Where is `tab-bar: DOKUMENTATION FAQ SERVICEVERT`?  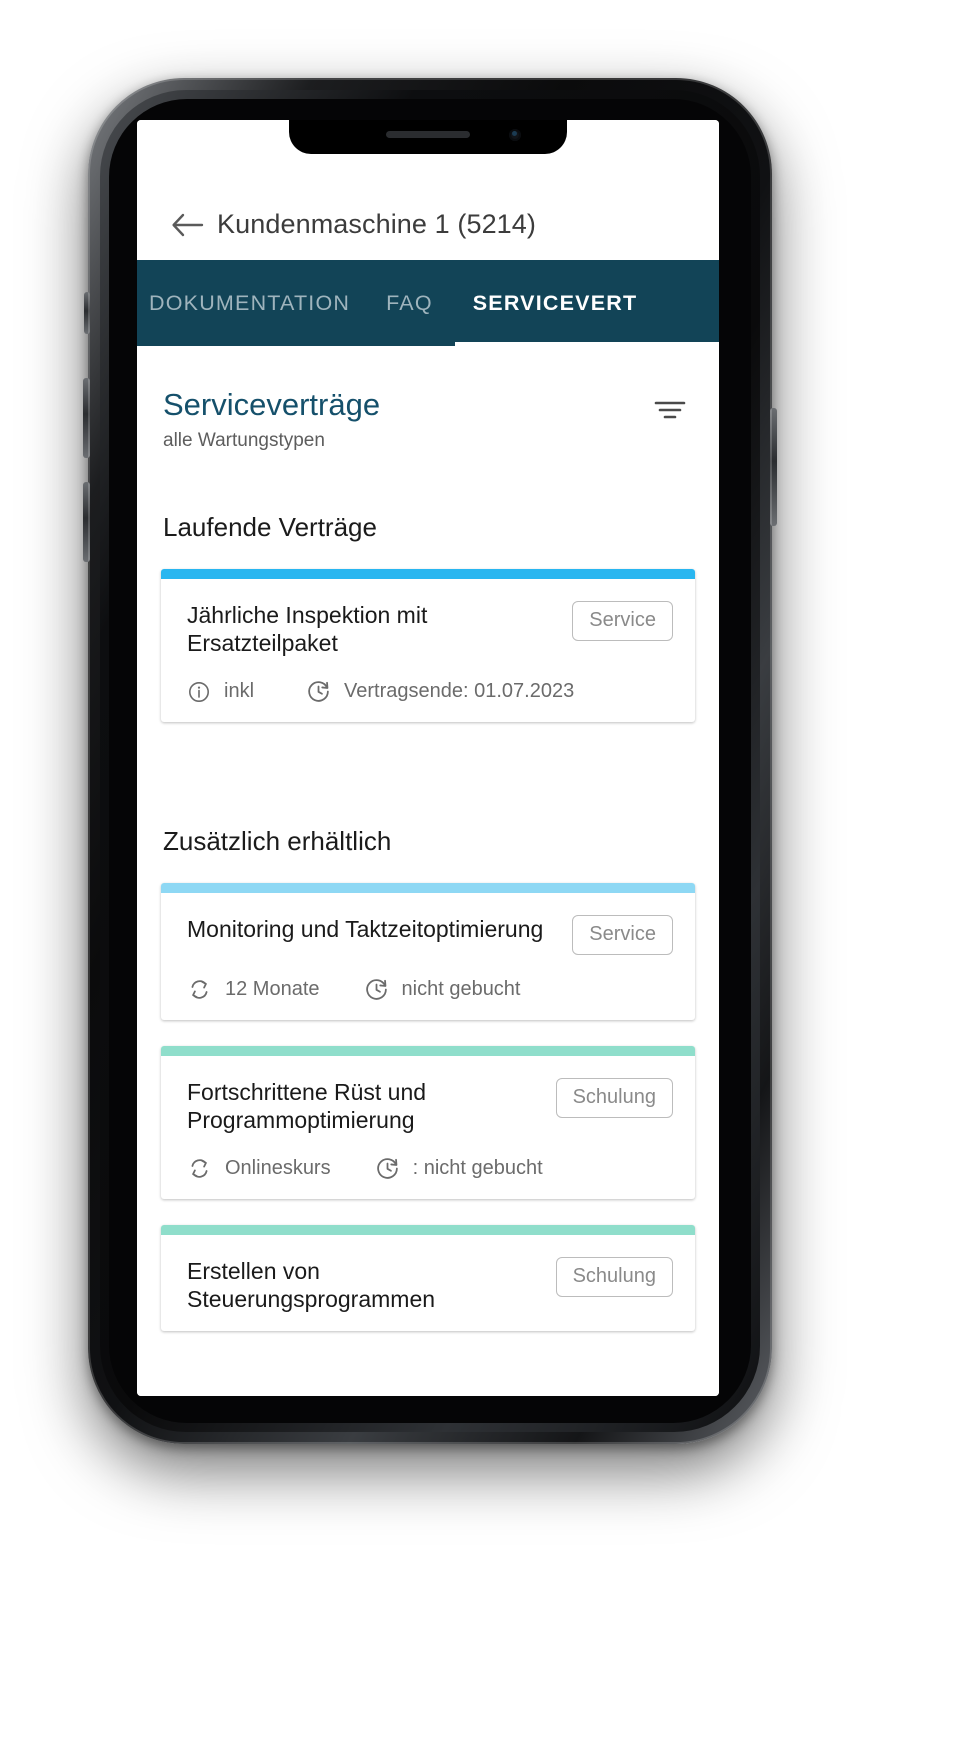
tab-bar: DOKUMENTATION FAQ SERVICEVERT is located at coordinates (428, 303).